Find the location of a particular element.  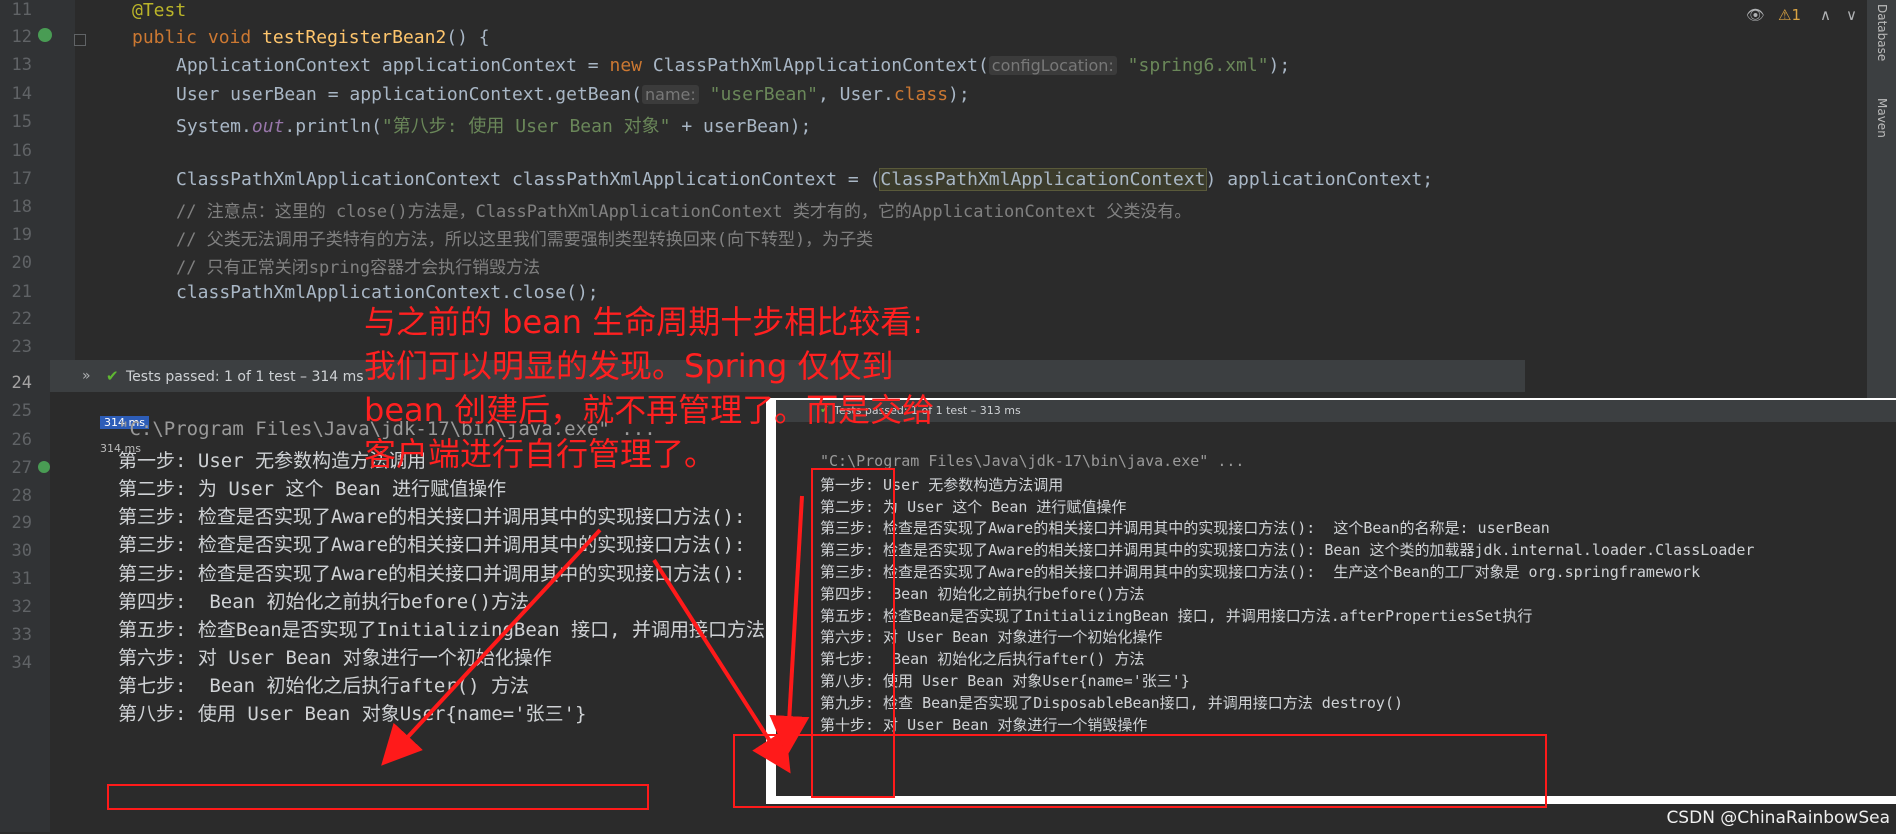

arrow-to-step8 is located at coordinates (491, 647).